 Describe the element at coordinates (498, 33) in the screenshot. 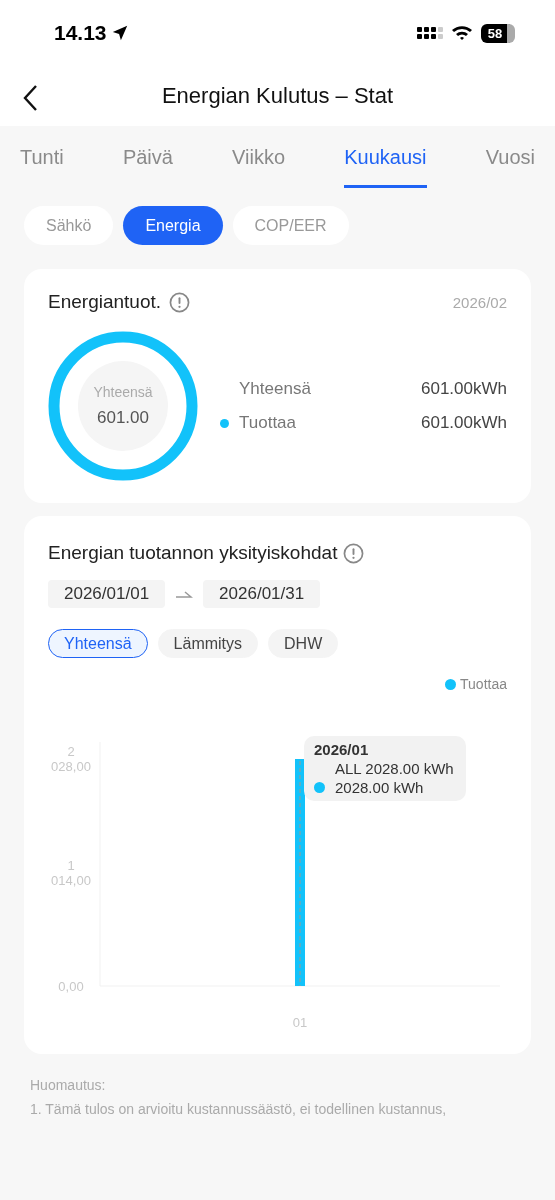

I see `battery-icon: 58` at that location.